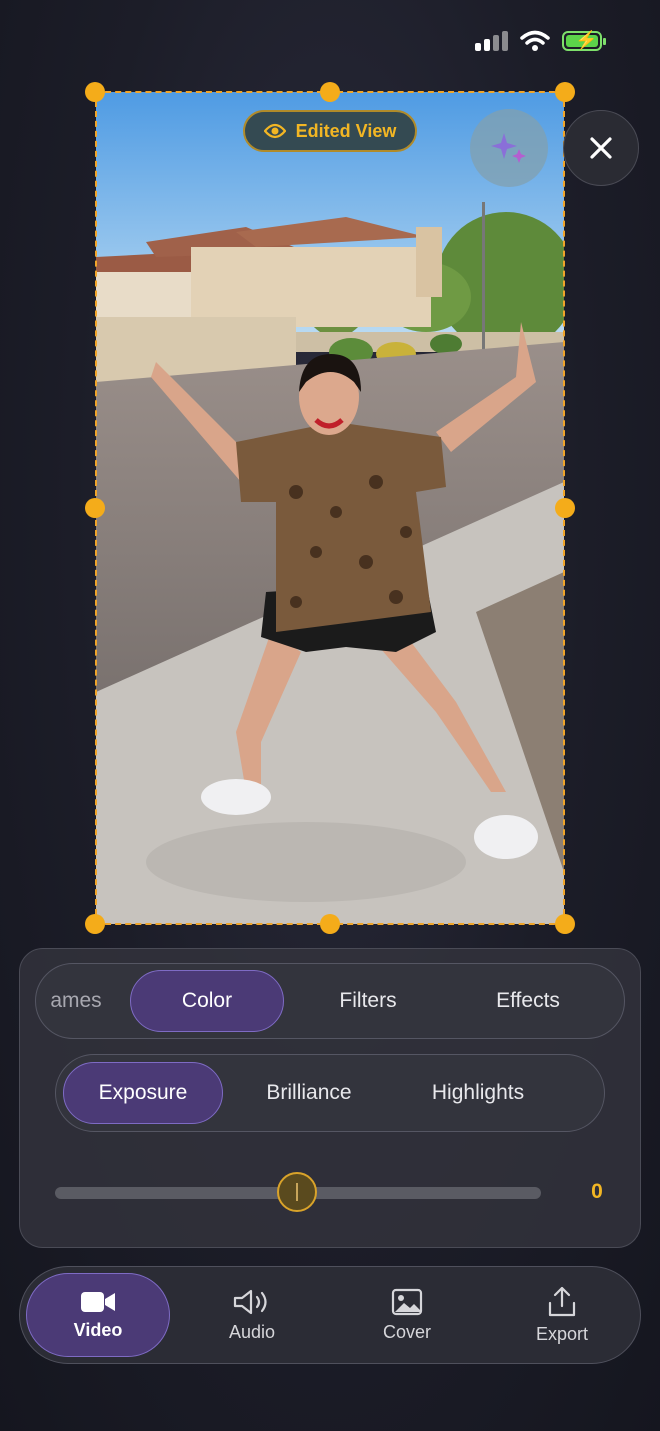  Describe the element at coordinates (207, 1001) in the screenshot. I see `tab-color: Color` at that location.